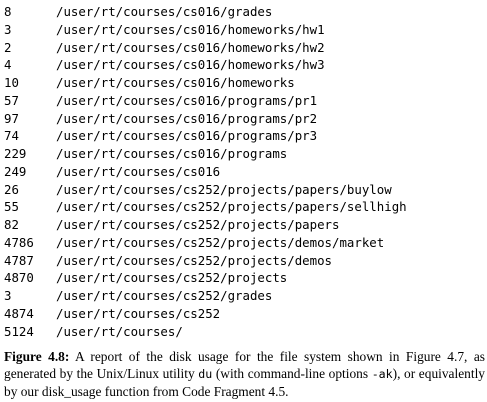  Describe the element at coordinates (19, 242) in the screenshot. I see `size-value: 4786` at that location.